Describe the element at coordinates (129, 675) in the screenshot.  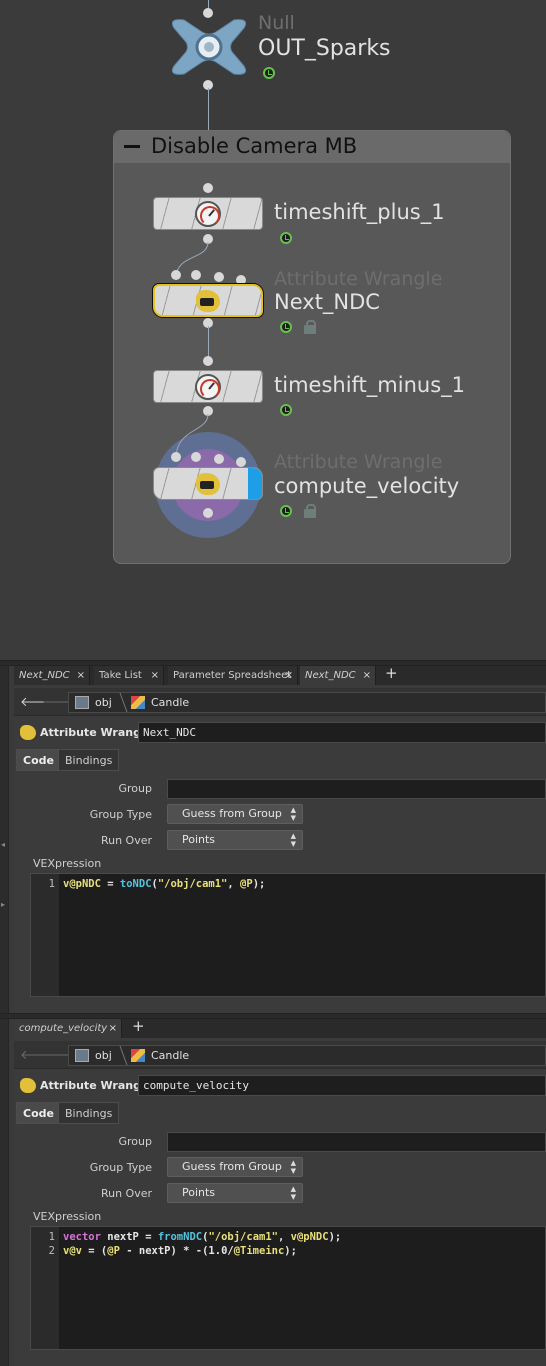
I see `tab-take-list: Take List ×` at that location.